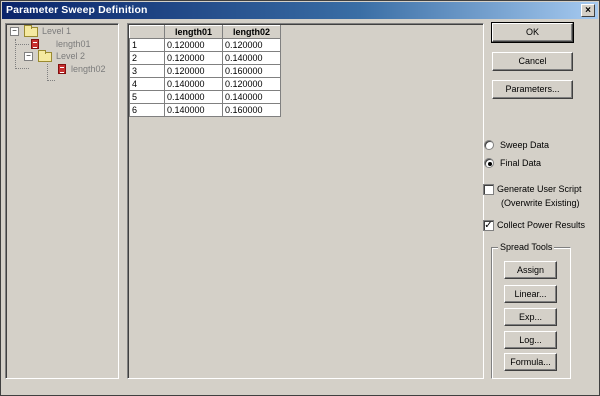  Describe the element at coordinates (147, 32) in the screenshot. I see `grid-corner` at that location.